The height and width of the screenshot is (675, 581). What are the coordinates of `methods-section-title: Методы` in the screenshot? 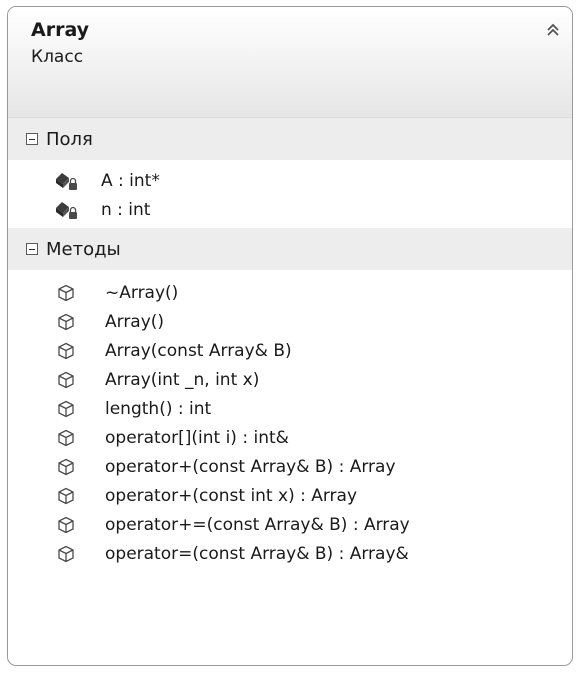 It's located at (83, 249).